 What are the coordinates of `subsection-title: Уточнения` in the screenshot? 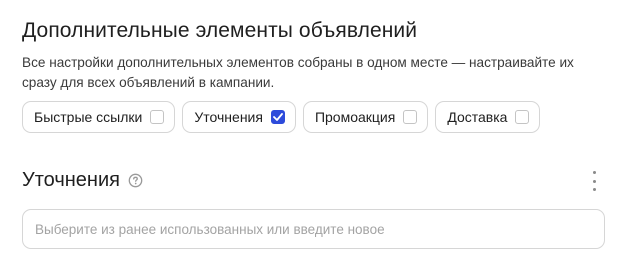 It's located at (82, 180).